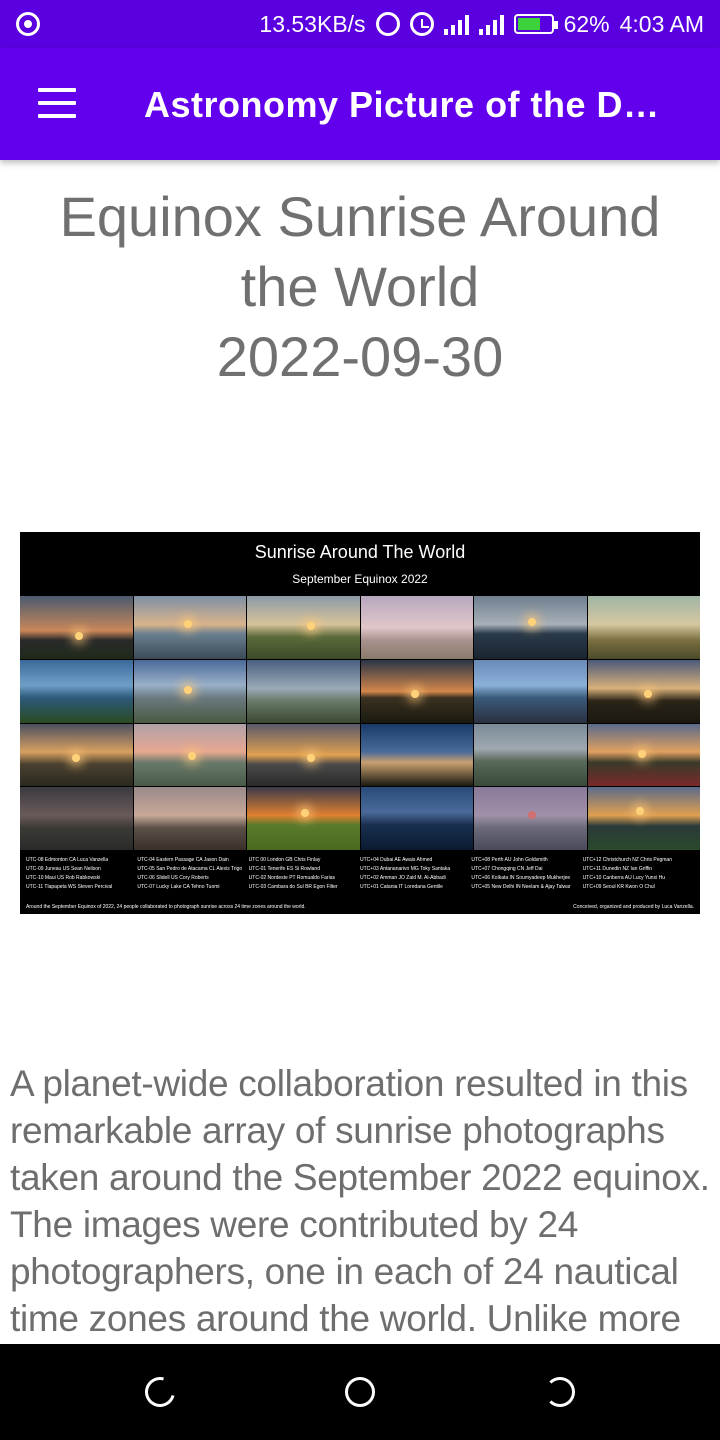 This screenshot has width=720, height=1440. Describe the element at coordinates (360, 216) in the screenshot. I see `apod-title-line-1: Equinox Sunrise Around` at that location.